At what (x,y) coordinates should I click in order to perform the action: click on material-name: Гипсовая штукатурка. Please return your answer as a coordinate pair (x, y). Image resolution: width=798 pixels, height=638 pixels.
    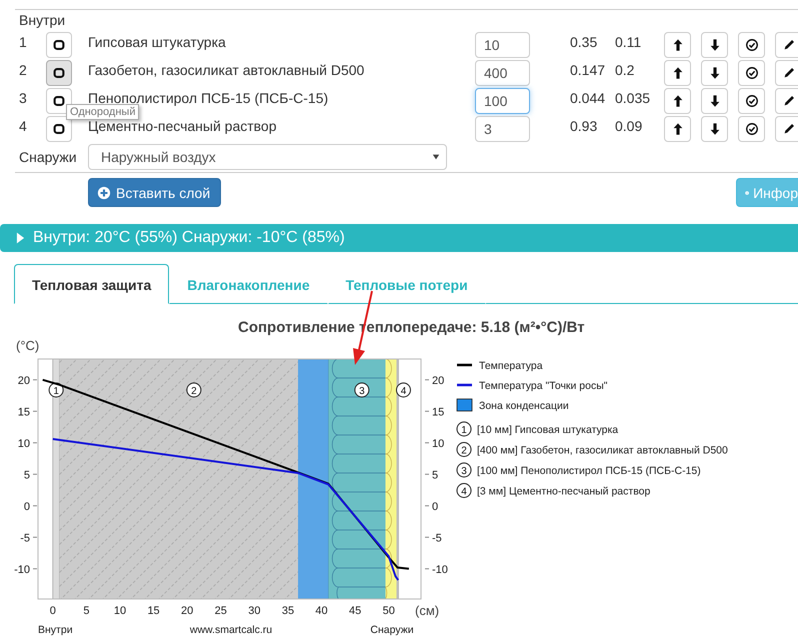
    Looking at the image, I should click on (157, 42).